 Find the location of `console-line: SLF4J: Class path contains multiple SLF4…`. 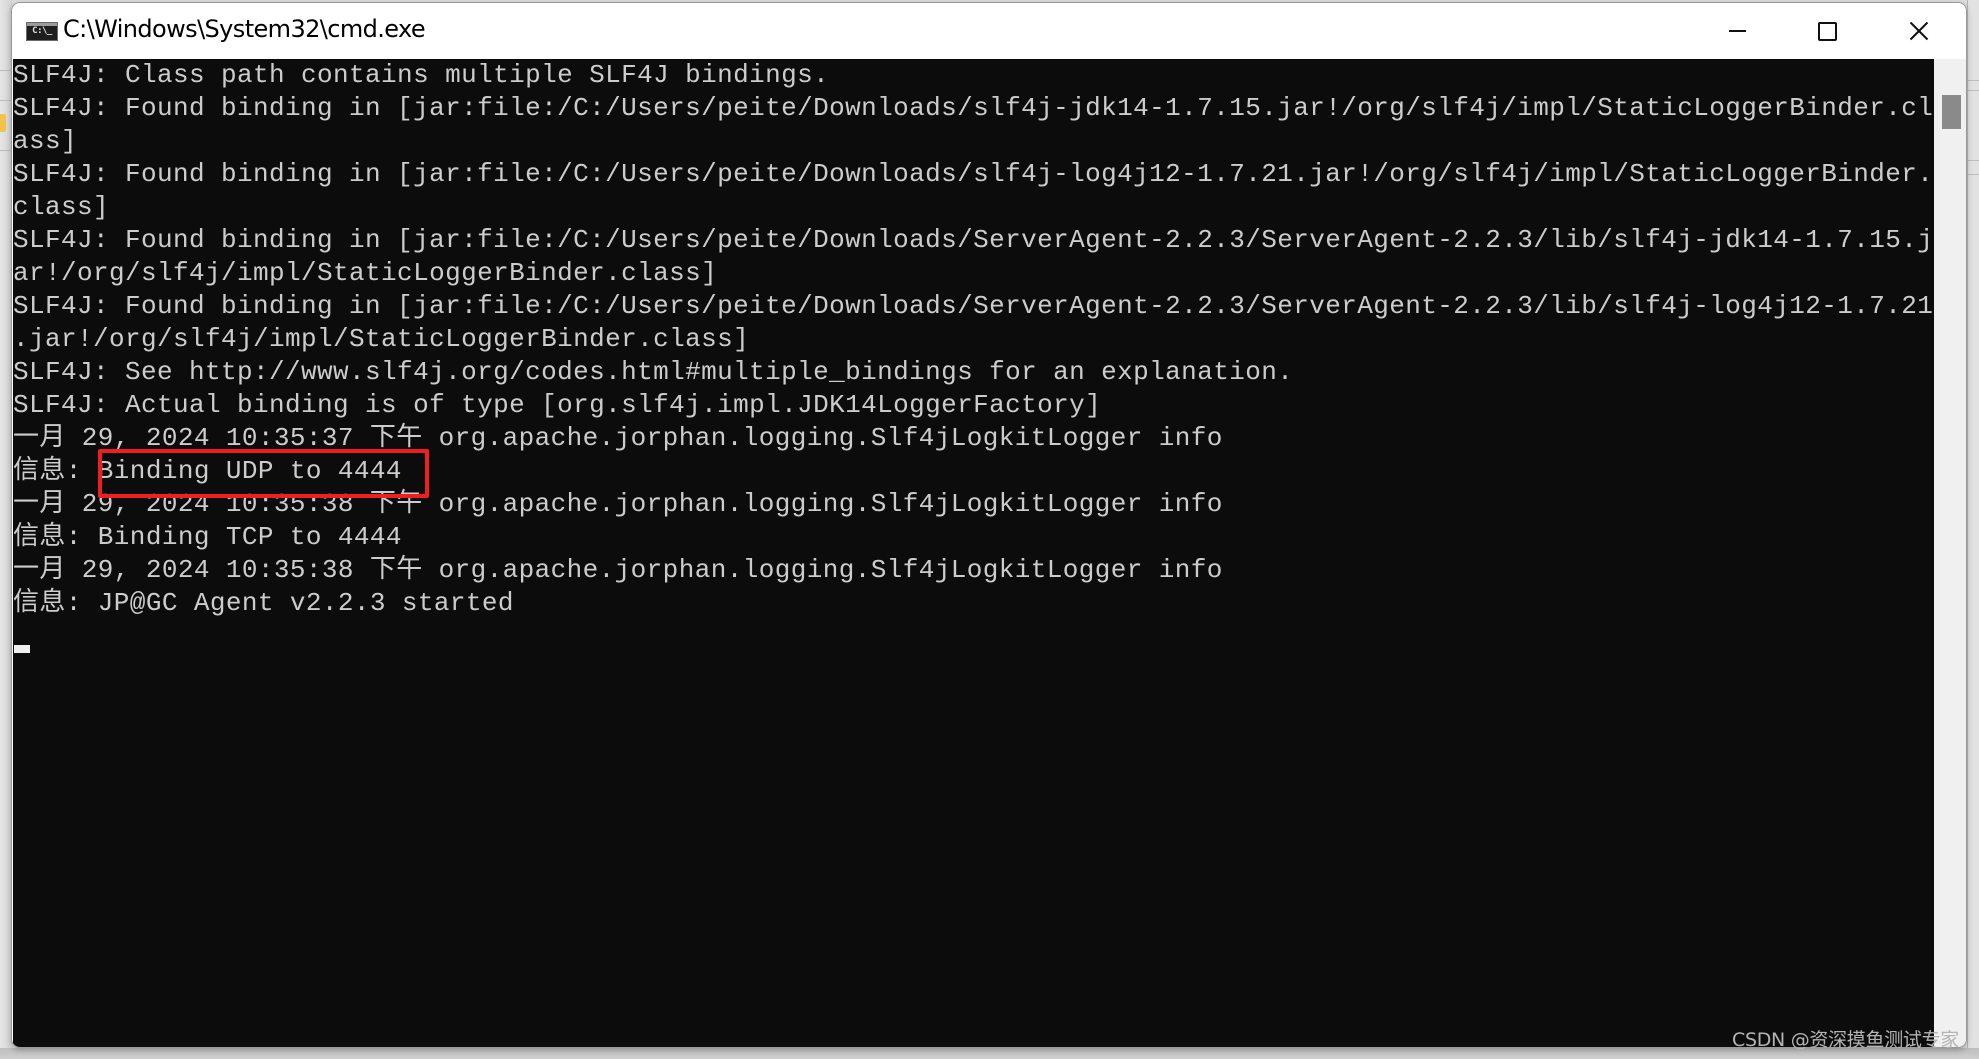

console-line: SLF4J: Class path contains multiple SLF4… is located at coordinates (421, 75).